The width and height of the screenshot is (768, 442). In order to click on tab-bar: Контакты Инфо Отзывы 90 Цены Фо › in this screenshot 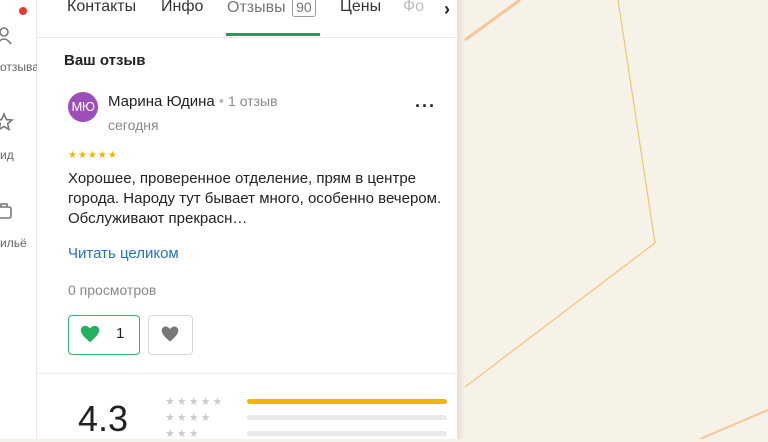, I will do `click(247, 19)`.